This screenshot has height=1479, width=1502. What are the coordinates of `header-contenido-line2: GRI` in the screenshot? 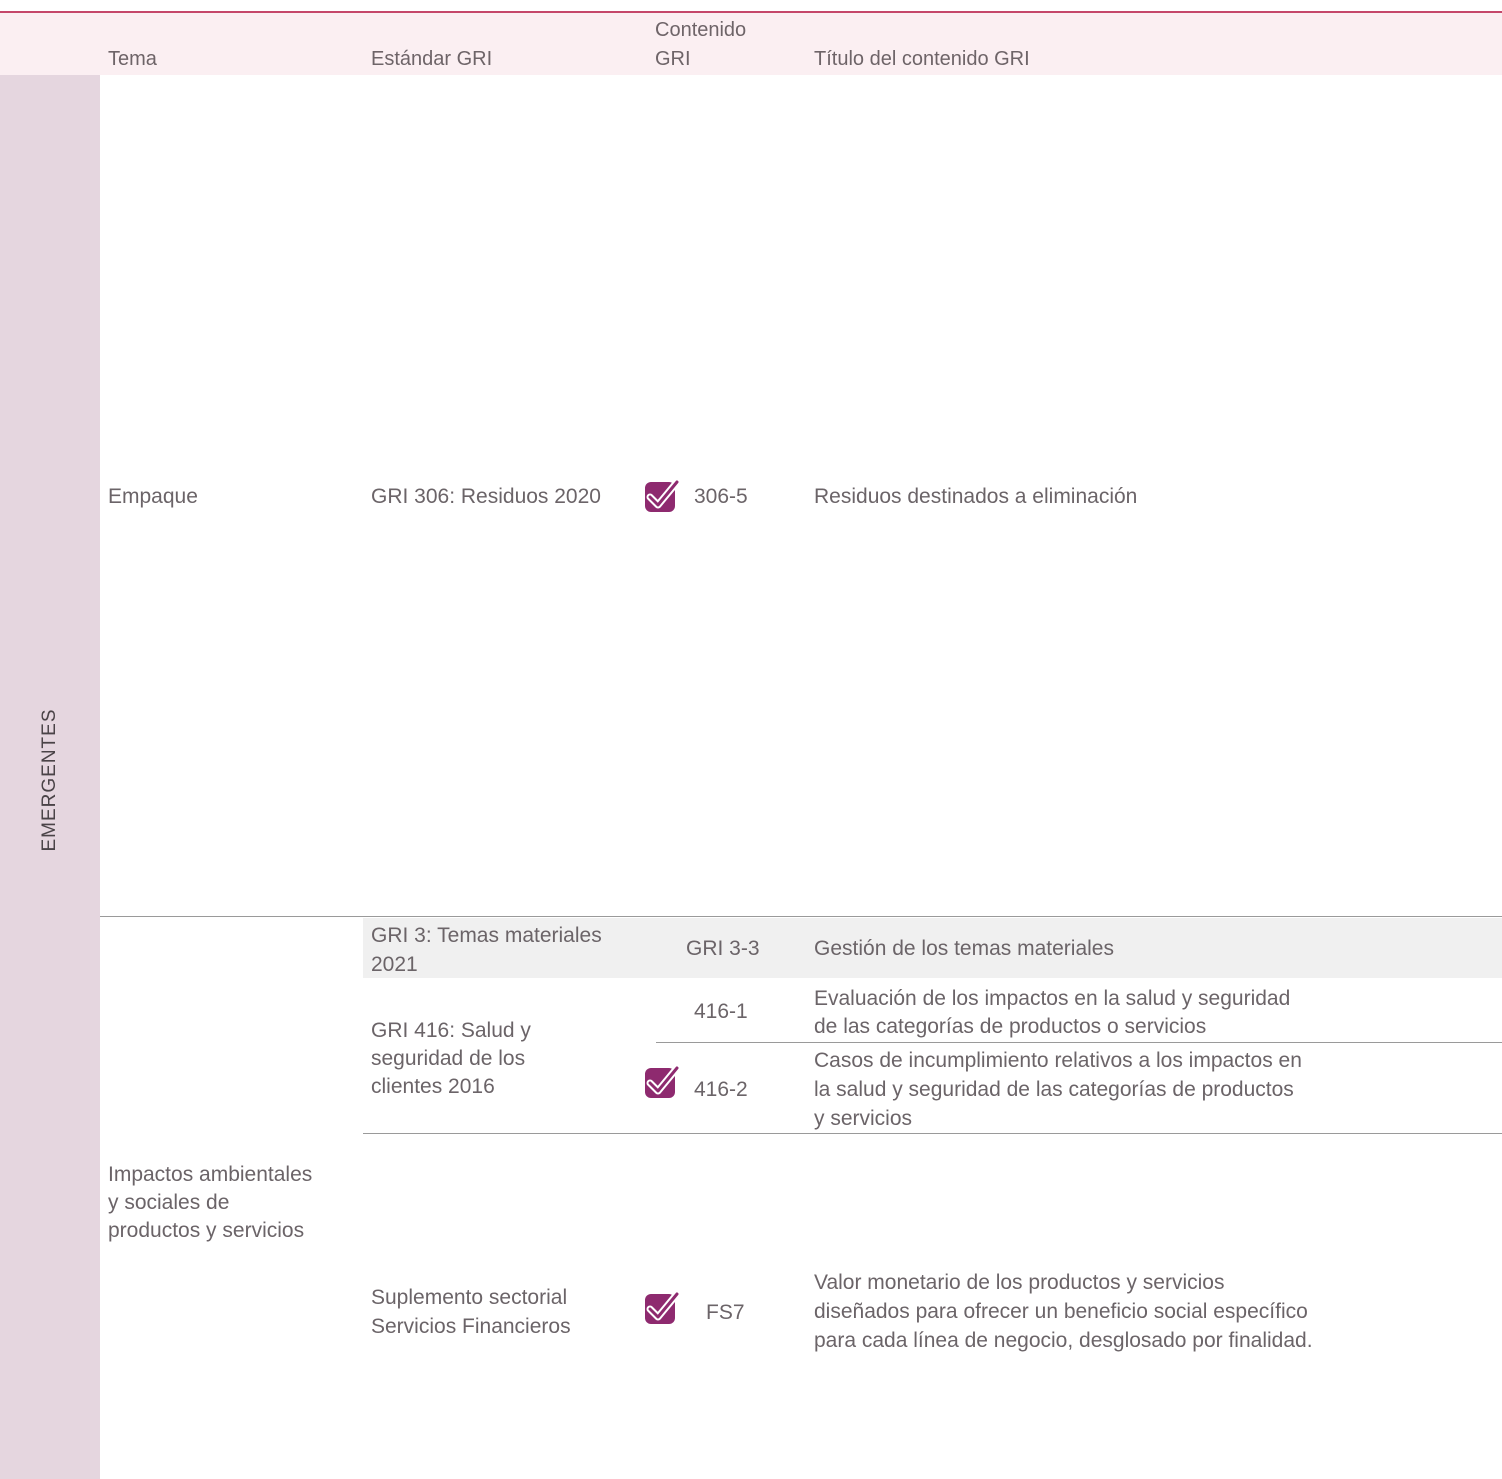 It's located at (673, 59).